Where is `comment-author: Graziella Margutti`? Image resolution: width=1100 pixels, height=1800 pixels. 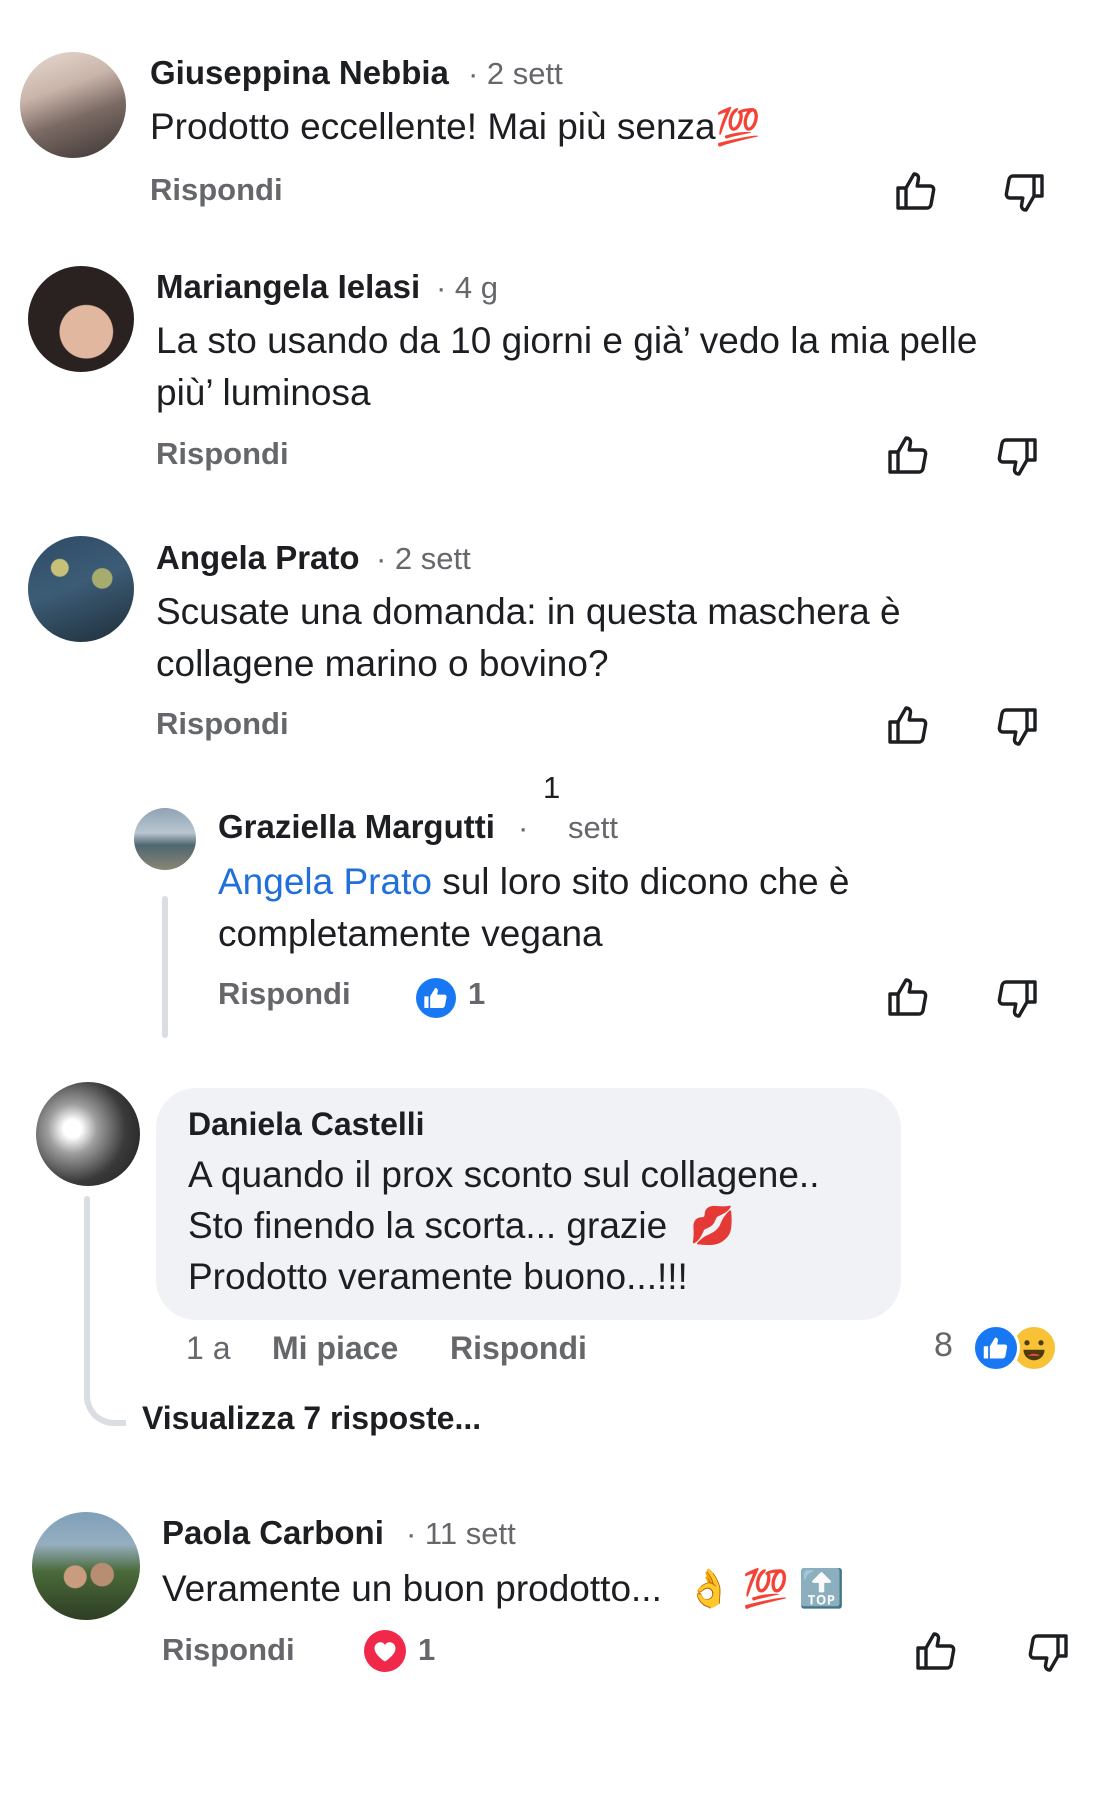
comment-author: Graziella Margutti is located at coordinates (356, 827).